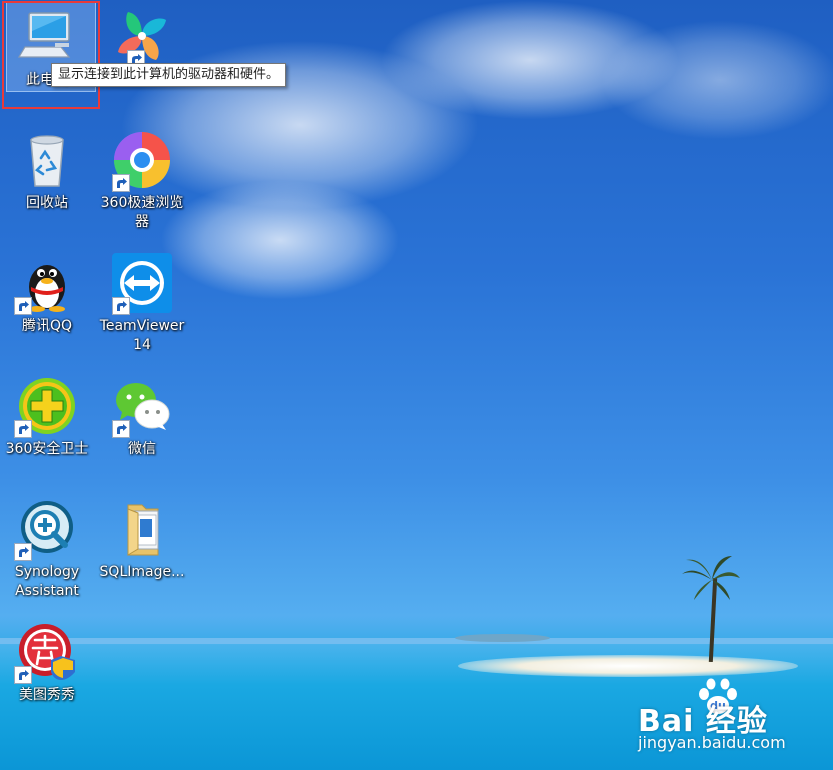 The height and width of the screenshot is (770, 833). I want to click on desktop-icon-label: Synology Assistant, so click(47, 581).